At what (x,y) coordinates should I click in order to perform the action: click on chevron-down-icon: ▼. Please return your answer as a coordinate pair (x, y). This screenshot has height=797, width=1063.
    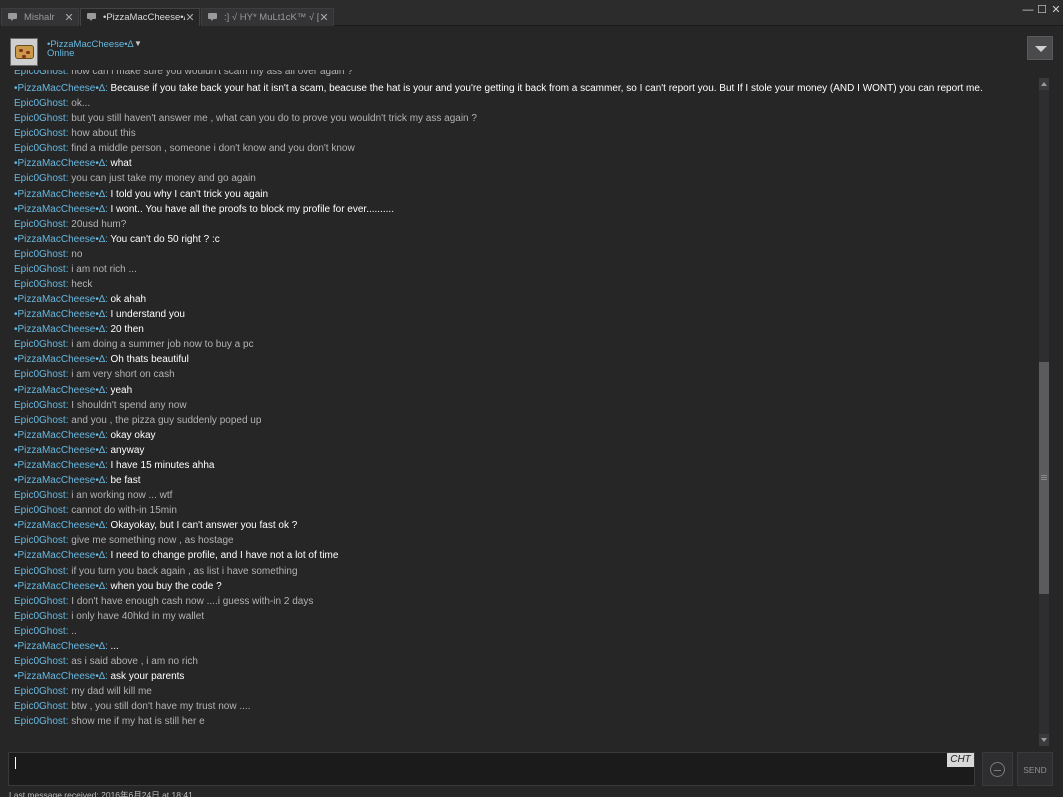
    Looking at the image, I should click on (138, 43).